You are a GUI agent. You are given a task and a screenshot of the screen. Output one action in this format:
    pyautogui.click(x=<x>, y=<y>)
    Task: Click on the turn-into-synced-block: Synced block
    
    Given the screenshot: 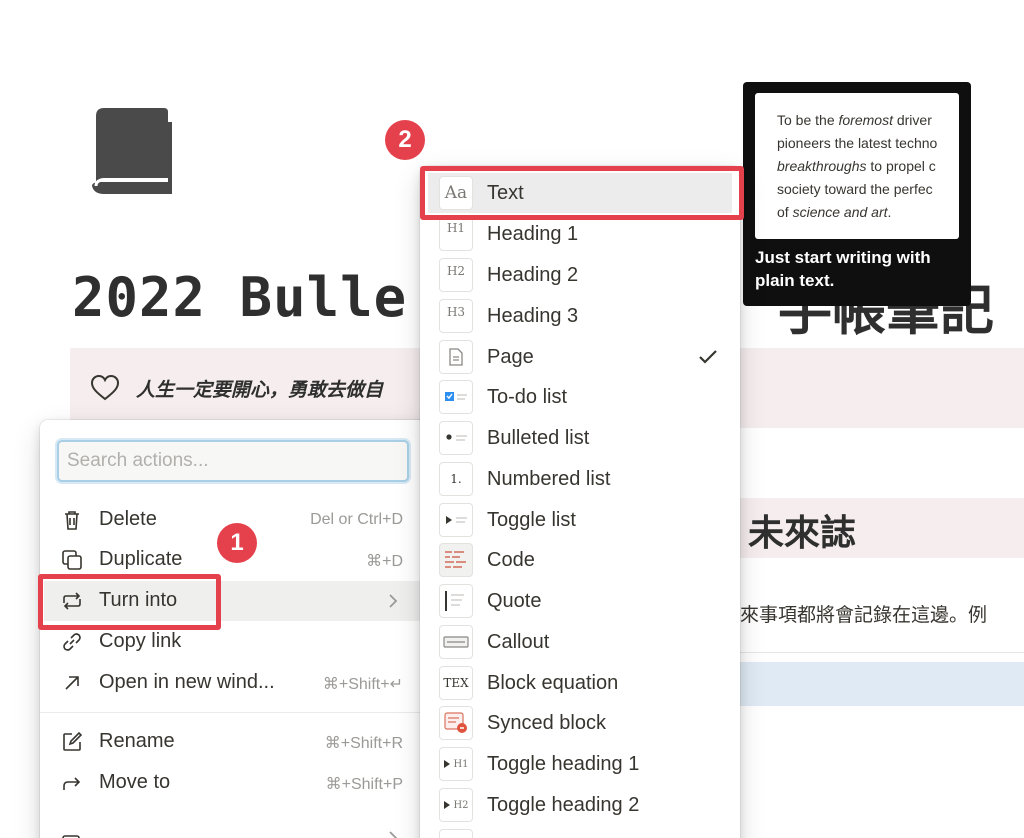 What is the action you would take?
    pyautogui.click(x=580, y=723)
    